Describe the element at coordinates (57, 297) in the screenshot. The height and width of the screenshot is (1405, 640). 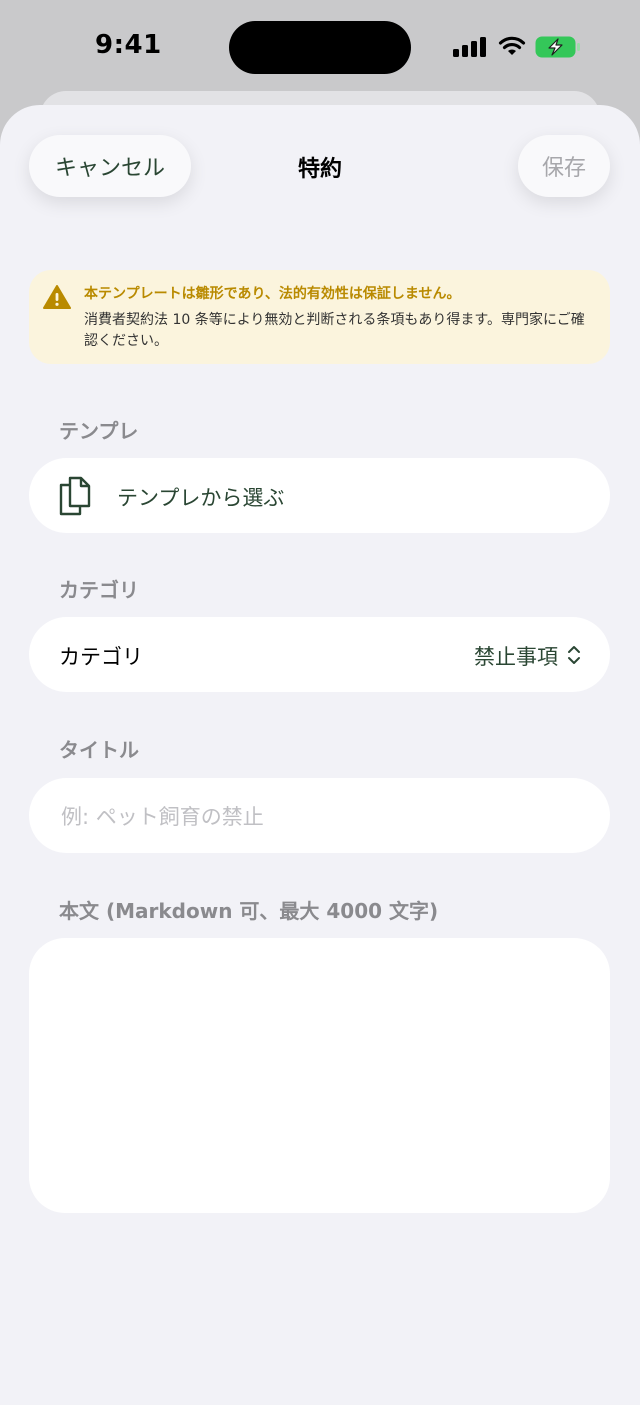
I see `warning-icon` at that location.